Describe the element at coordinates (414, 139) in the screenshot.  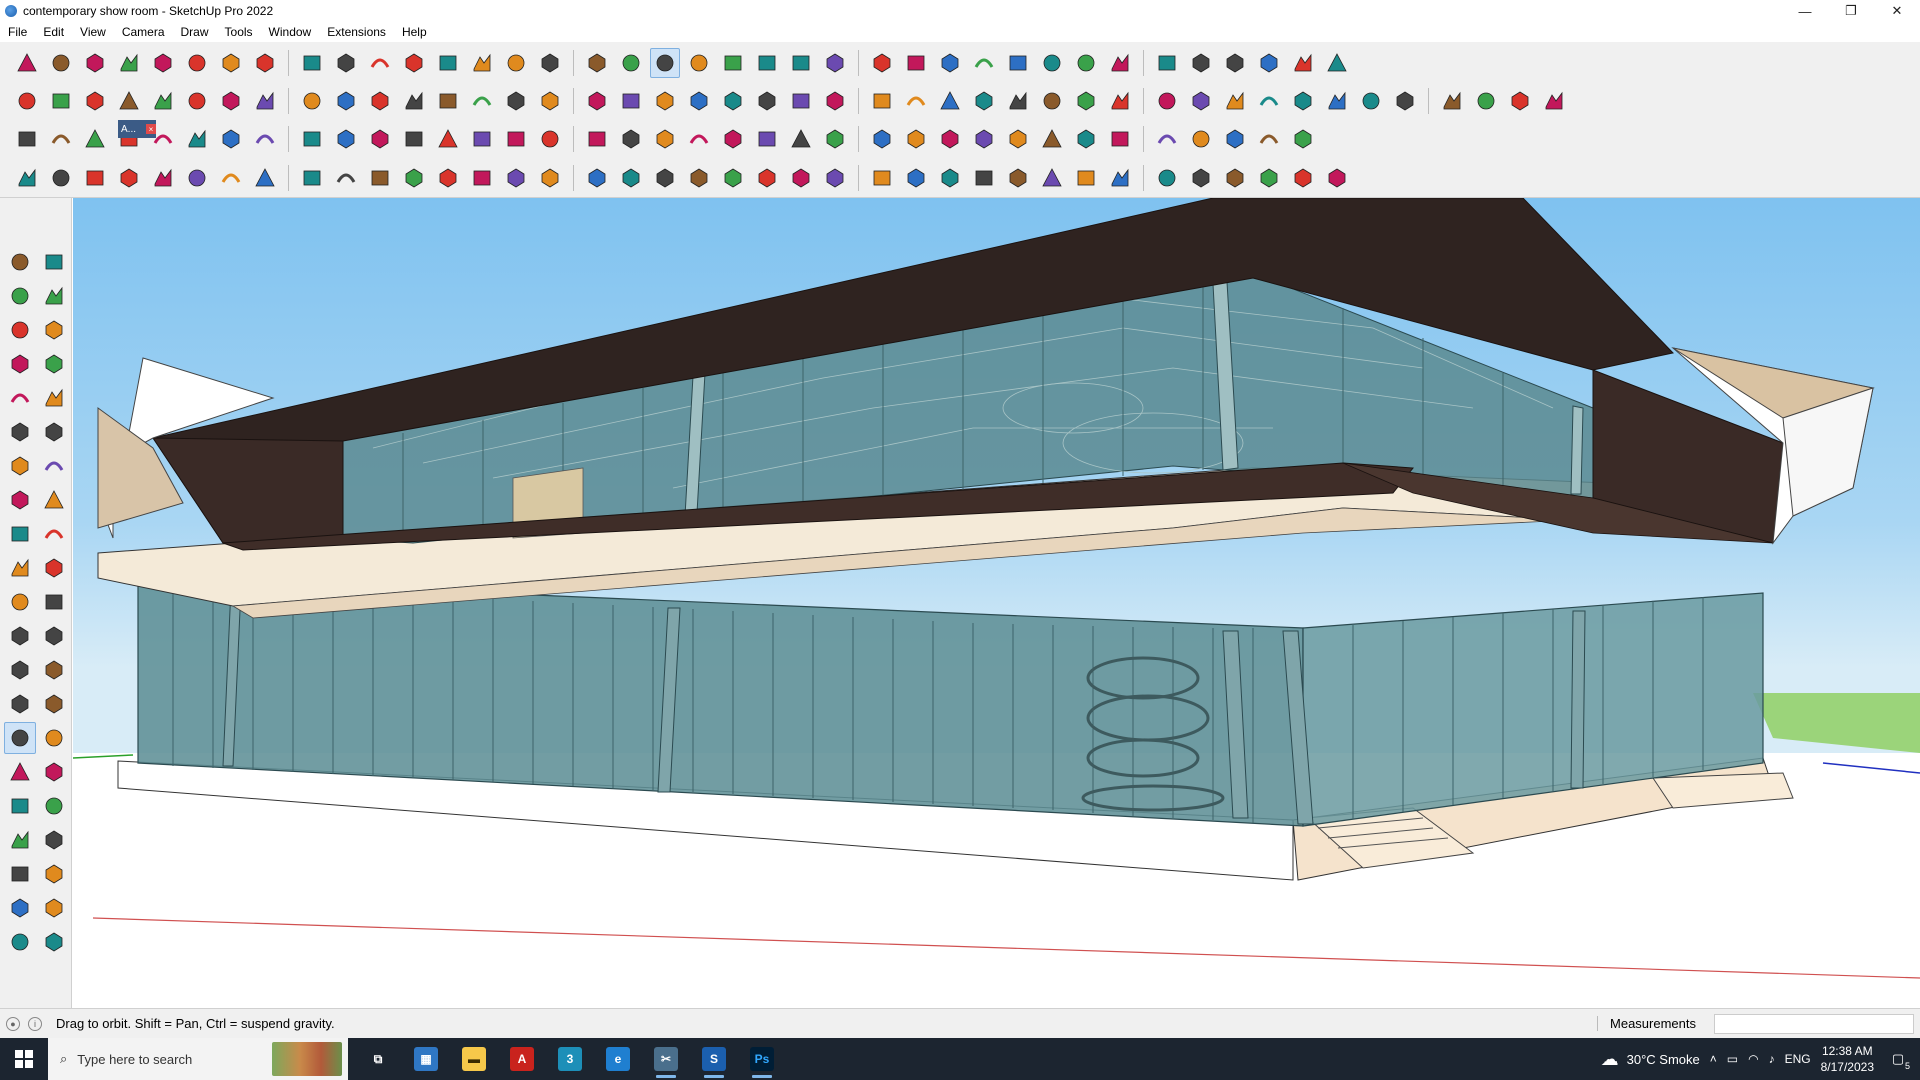
I see `curve2-icon` at that location.